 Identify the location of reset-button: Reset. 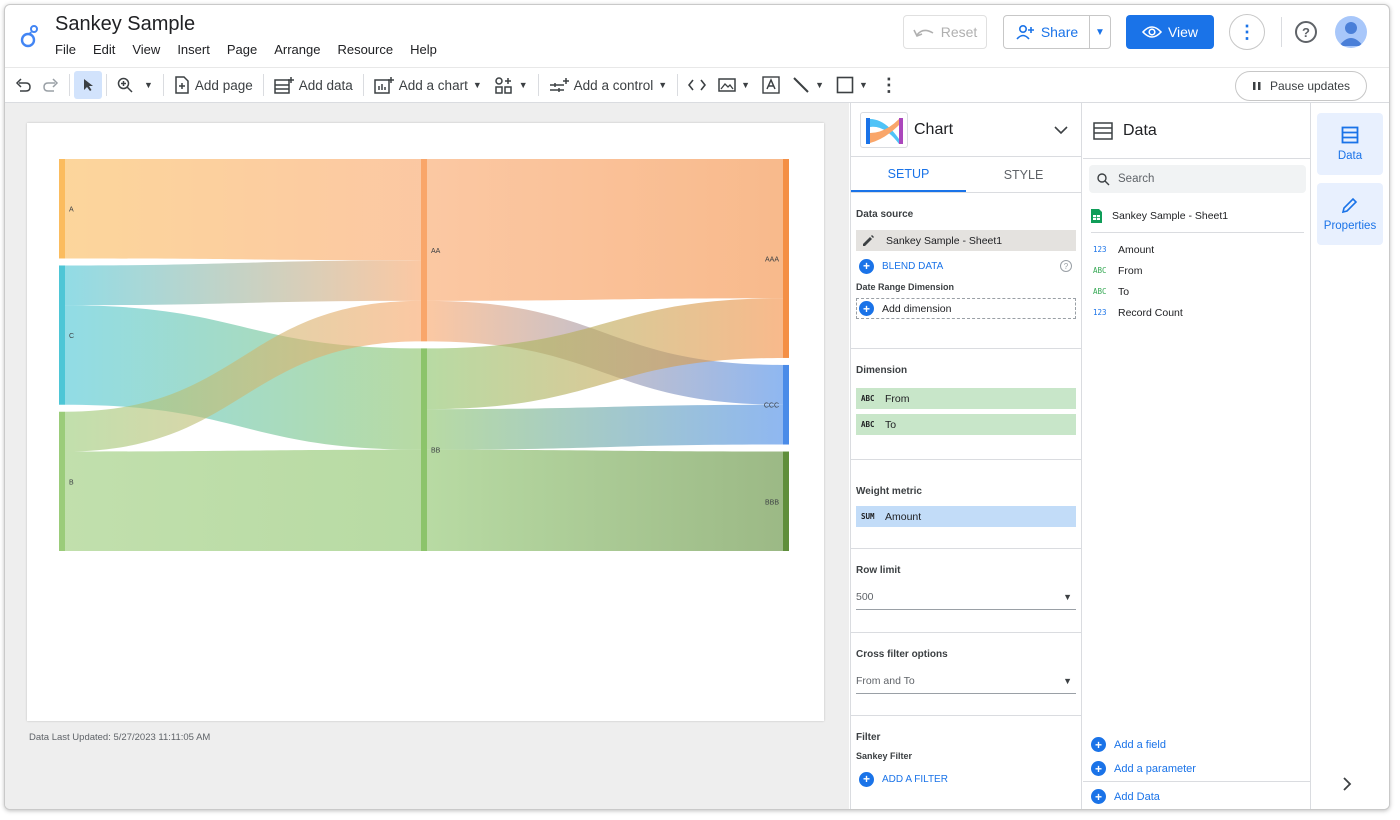
(945, 32).